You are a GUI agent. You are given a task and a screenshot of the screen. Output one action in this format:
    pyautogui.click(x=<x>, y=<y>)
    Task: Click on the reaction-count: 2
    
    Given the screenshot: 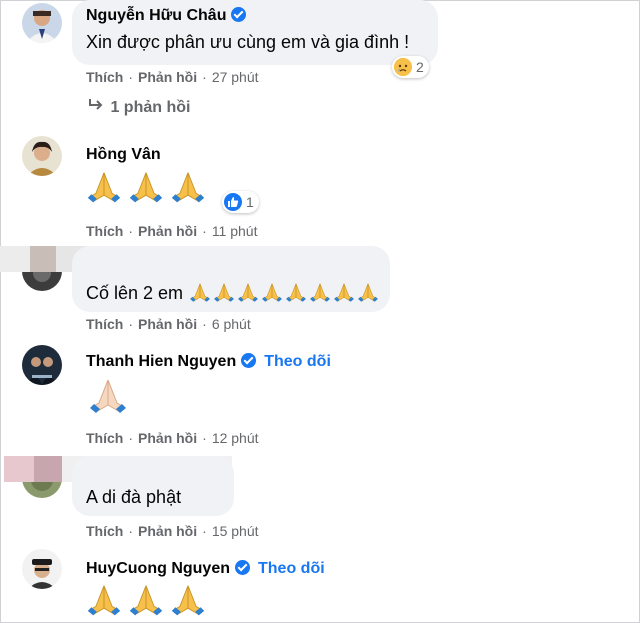 What is the action you would take?
    pyautogui.click(x=420, y=67)
    